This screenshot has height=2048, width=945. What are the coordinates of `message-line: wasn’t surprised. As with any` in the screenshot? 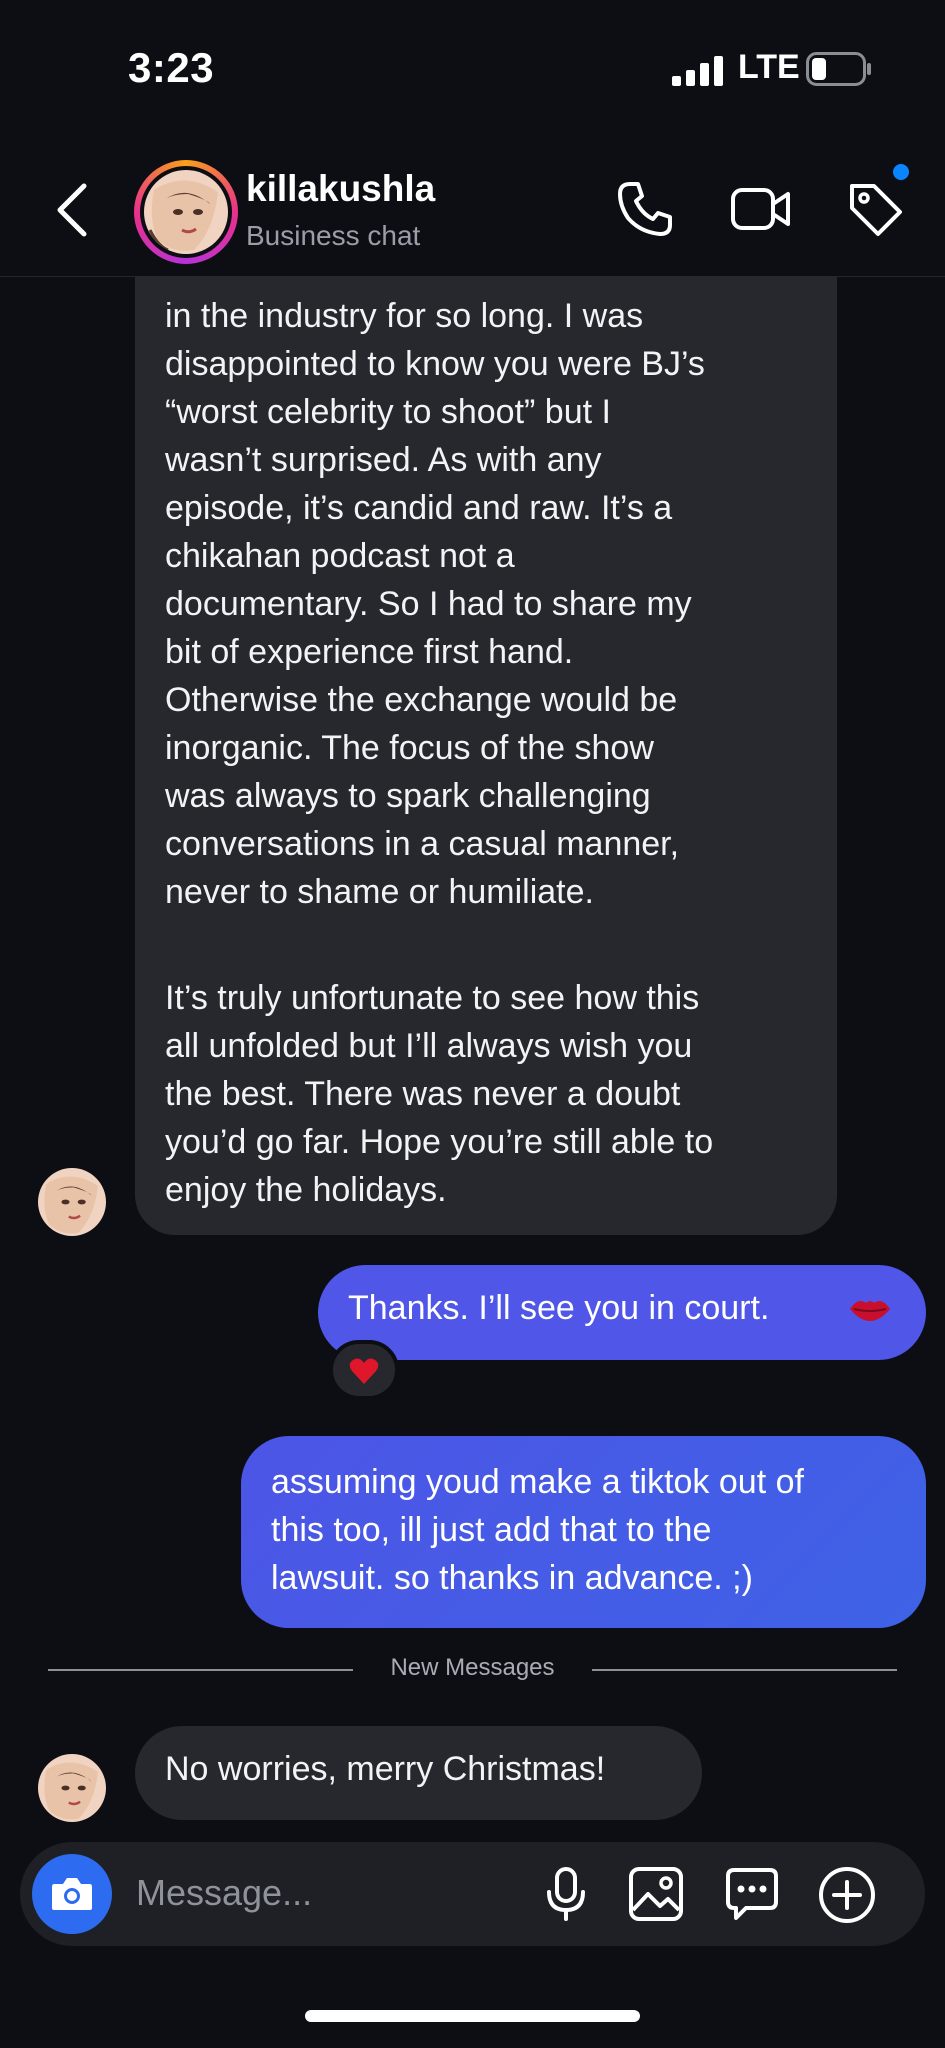 It's located at (383, 460).